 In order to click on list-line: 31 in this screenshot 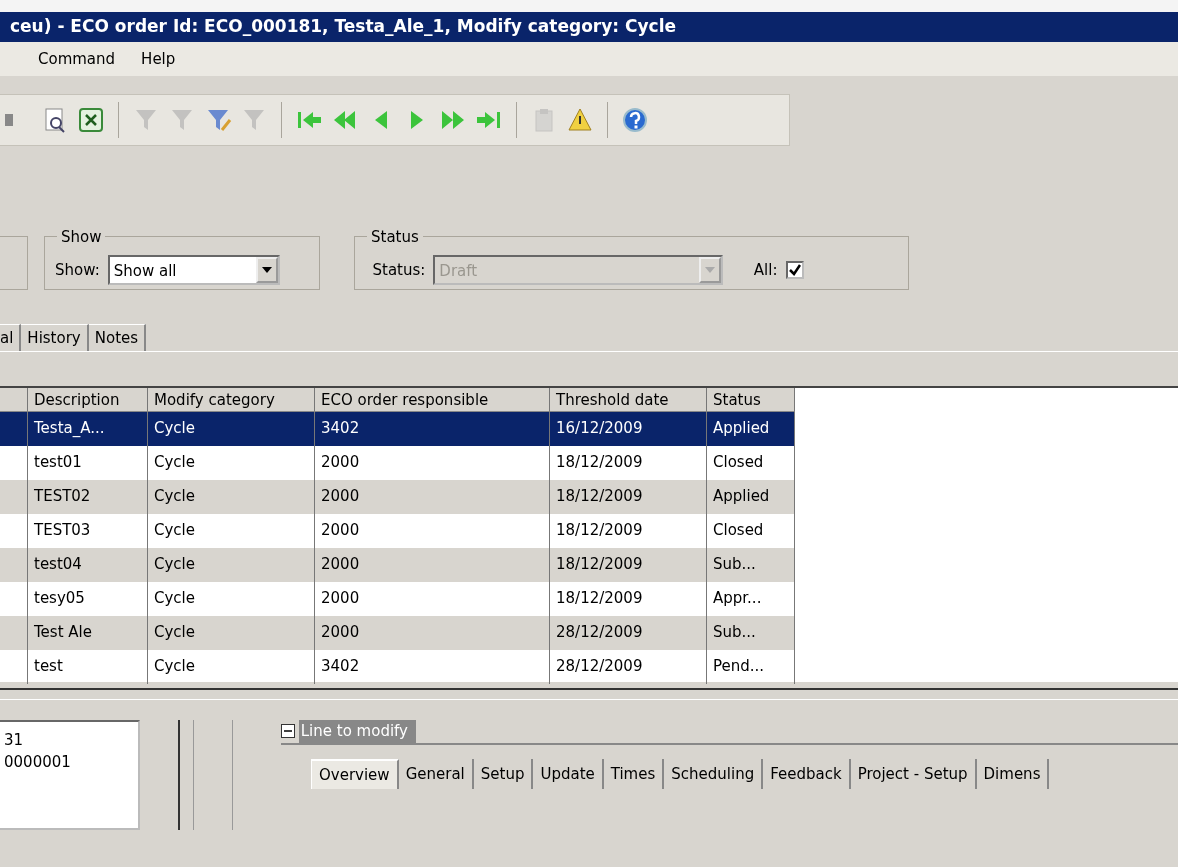, I will do `click(14, 740)`.